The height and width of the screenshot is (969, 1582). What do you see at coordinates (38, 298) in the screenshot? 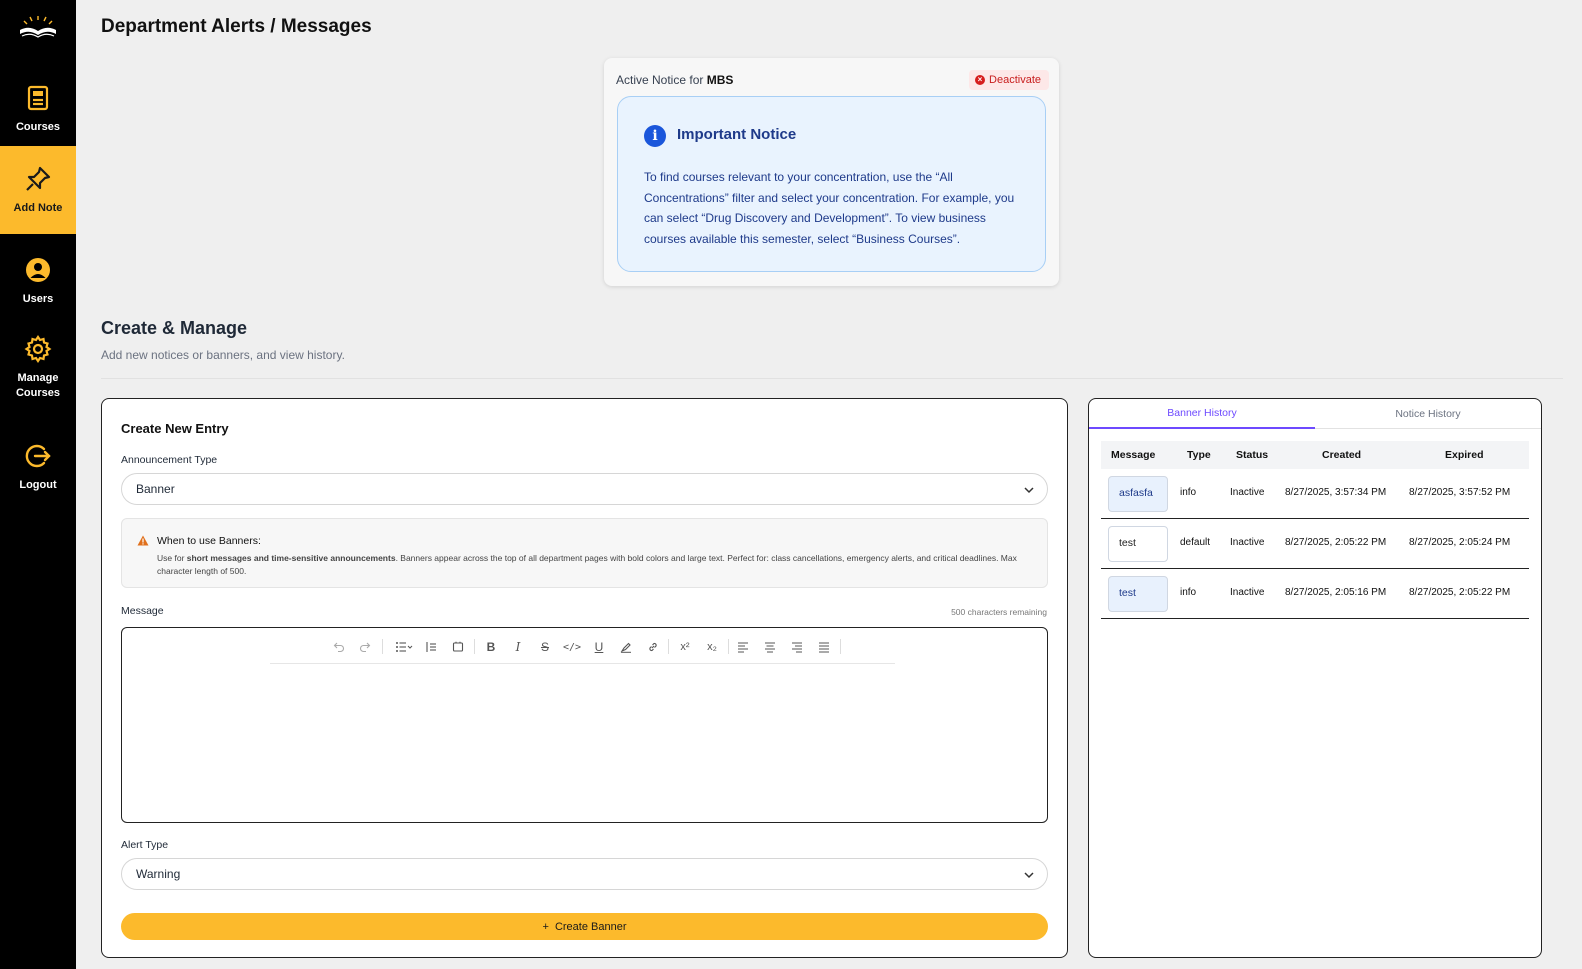
I see `sidebar-item-label: Users` at bounding box center [38, 298].